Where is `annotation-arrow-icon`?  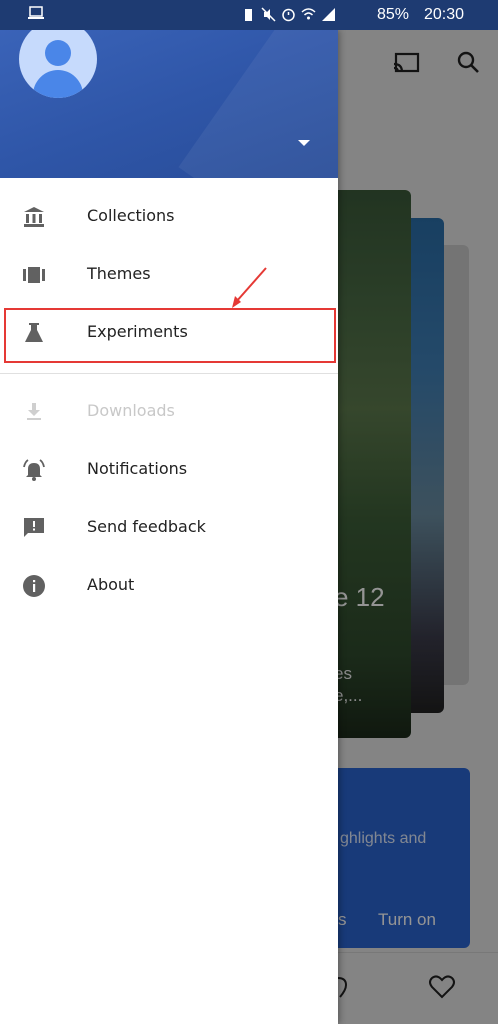
annotation-arrow-icon is located at coordinates (249, 287).